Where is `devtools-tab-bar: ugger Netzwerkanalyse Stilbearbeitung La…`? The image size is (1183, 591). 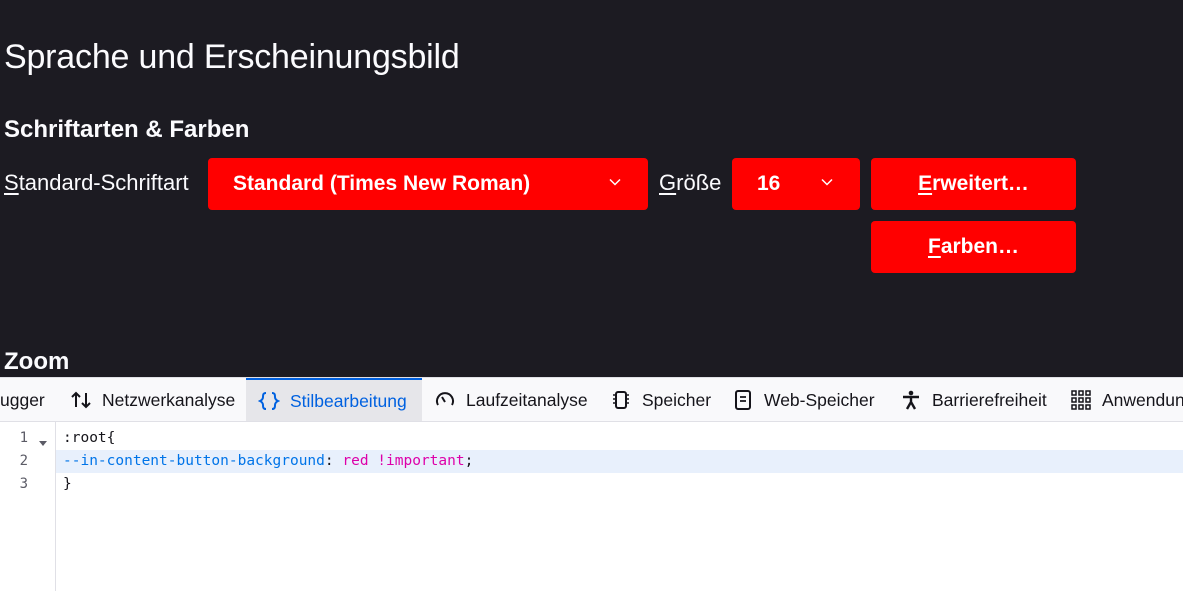
devtools-tab-bar: ugger Netzwerkanalyse Stilbearbeitung La… is located at coordinates (591, 399).